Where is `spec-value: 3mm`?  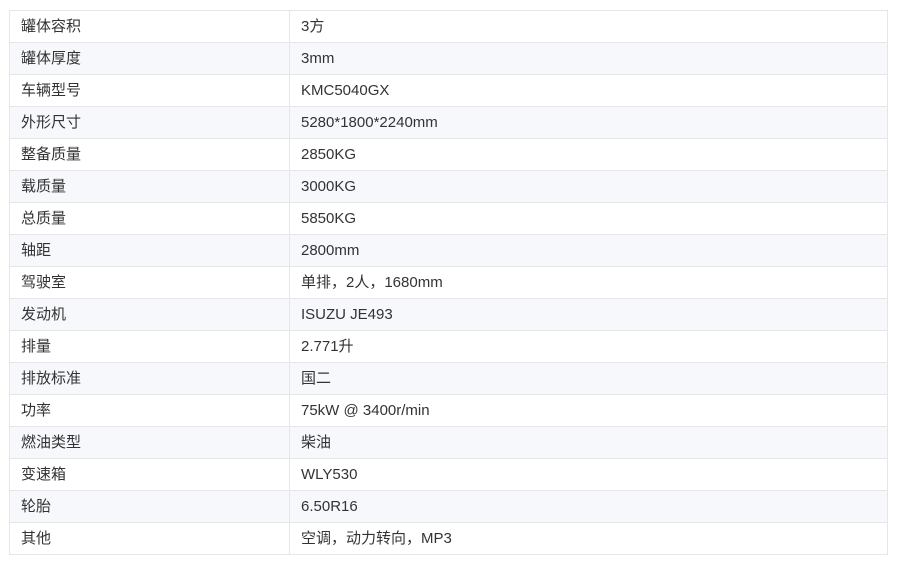 spec-value: 3mm is located at coordinates (588, 58).